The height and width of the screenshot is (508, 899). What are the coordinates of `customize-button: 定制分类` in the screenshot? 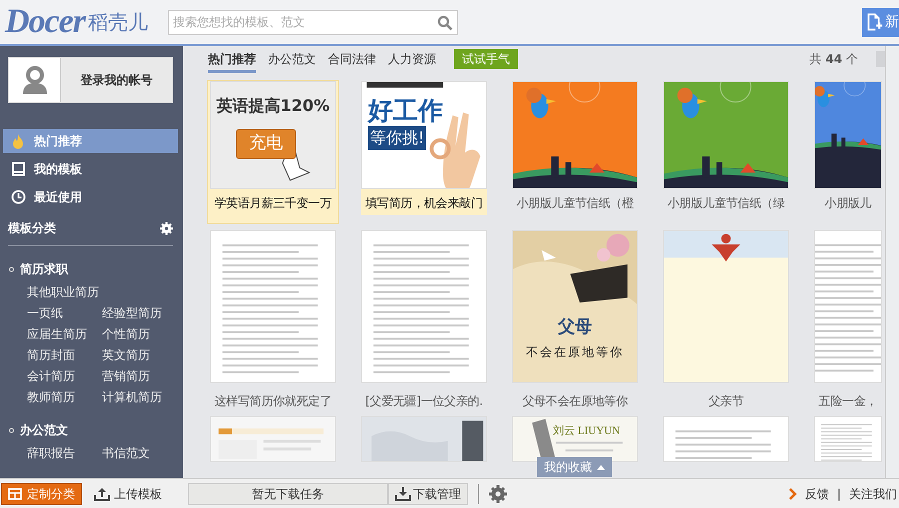 It's located at (41, 493).